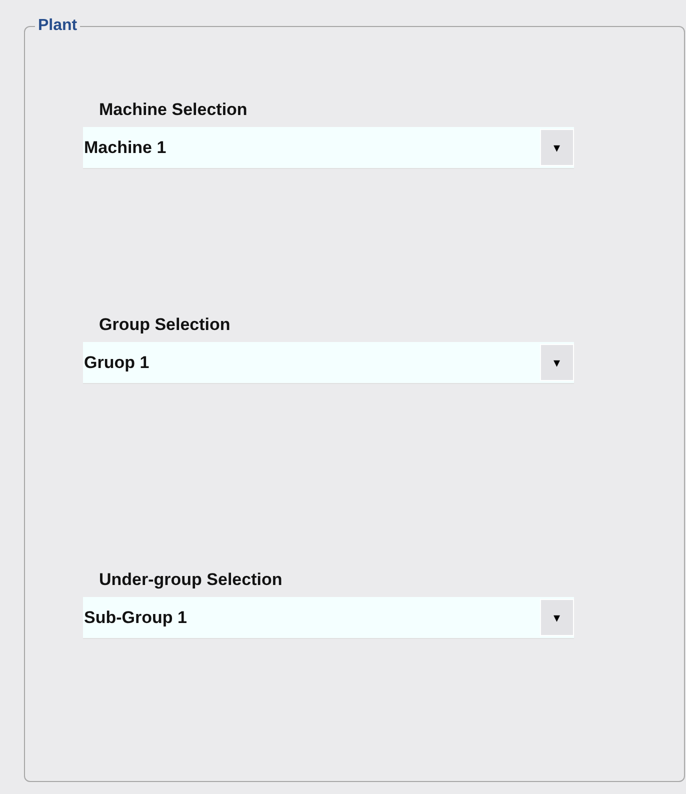  What do you see at coordinates (328, 363) in the screenshot?
I see `dropdown: Gruop 1 ▾` at bounding box center [328, 363].